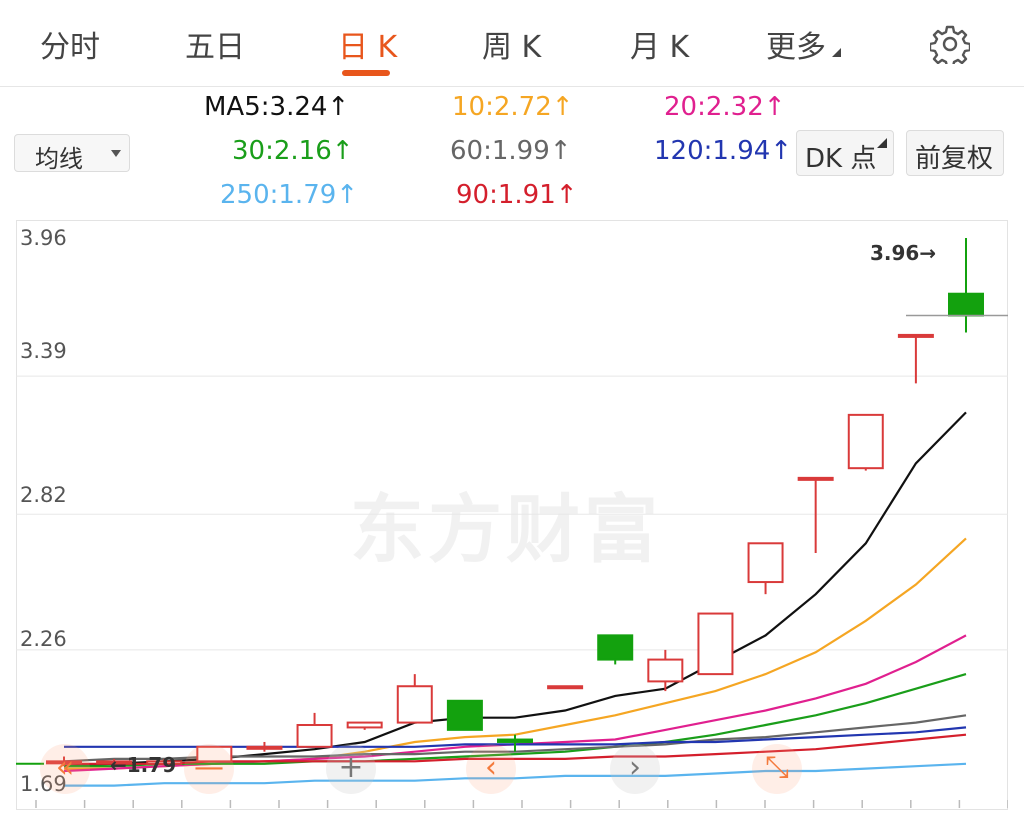 Image resolution: width=1024 pixels, height=817 pixels. I want to click on ma-label: 250:1.79, so click(278, 195).